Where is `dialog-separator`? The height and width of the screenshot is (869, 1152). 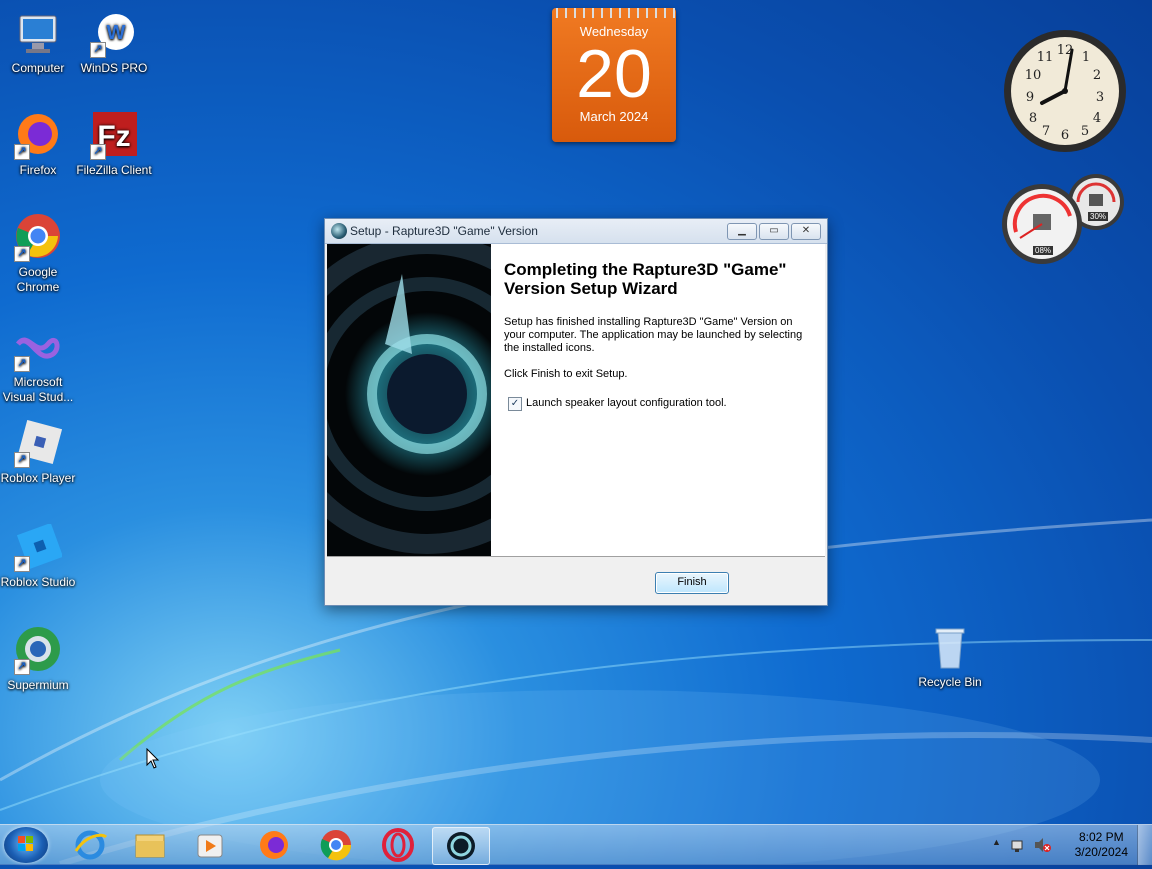
dialog-separator is located at coordinates (576, 556).